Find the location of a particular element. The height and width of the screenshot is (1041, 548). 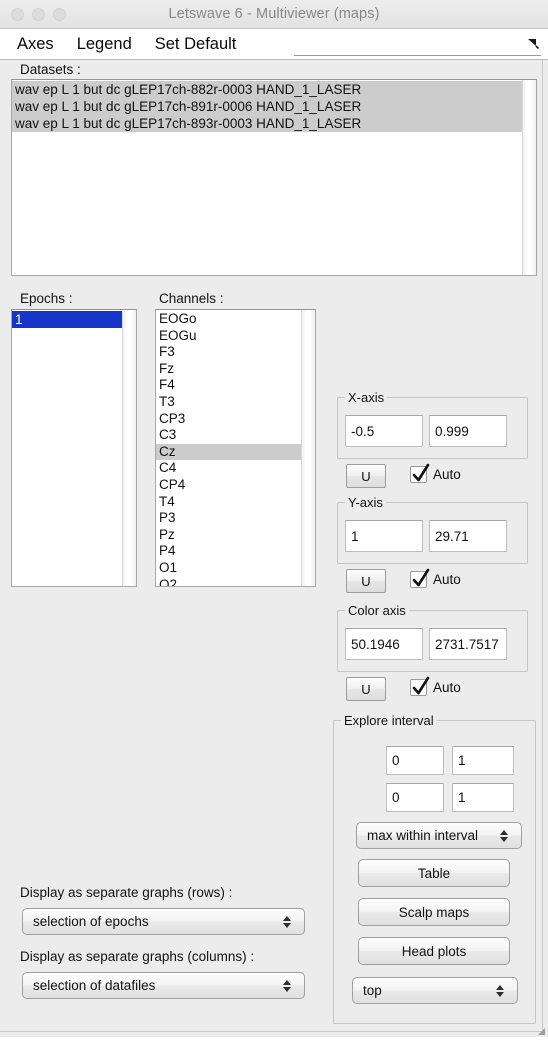

y-axis-group-title: Y-axis is located at coordinates (365, 502).